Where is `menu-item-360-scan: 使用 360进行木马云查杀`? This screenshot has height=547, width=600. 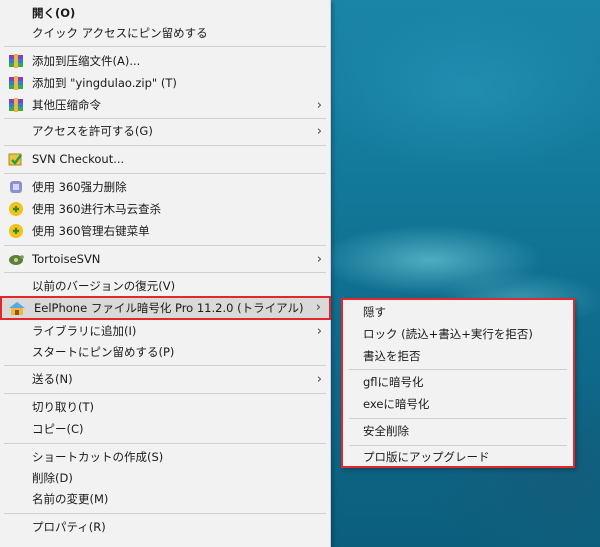
menu-item-360-scan: 使用 360进行木马云查杀 is located at coordinates (165, 209).